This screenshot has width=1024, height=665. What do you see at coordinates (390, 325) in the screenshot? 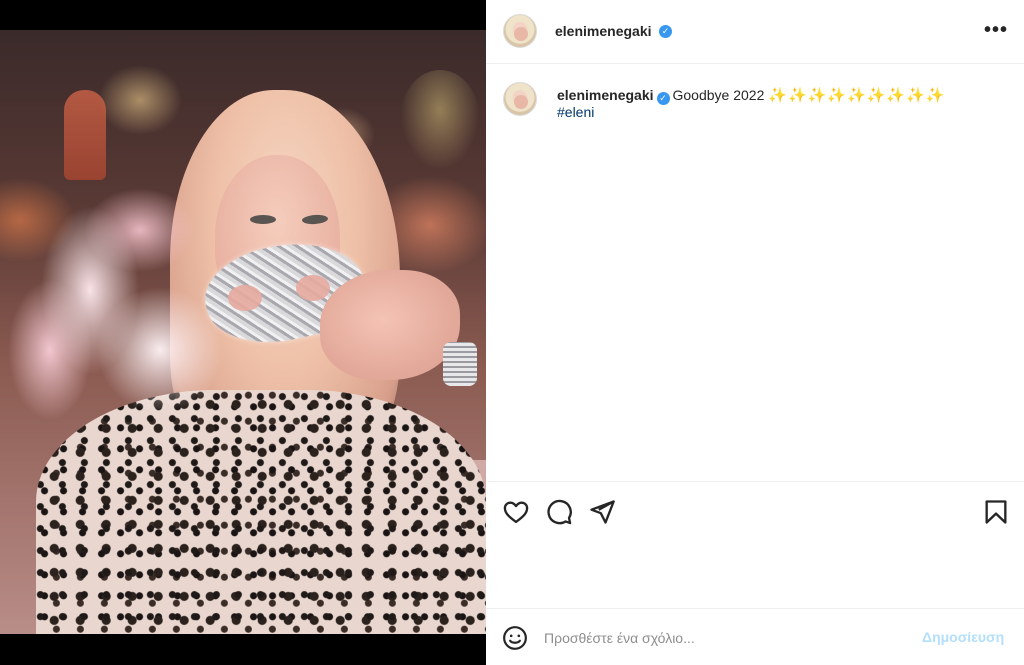
I see `photo-hand` at bounding box center [390, 325].